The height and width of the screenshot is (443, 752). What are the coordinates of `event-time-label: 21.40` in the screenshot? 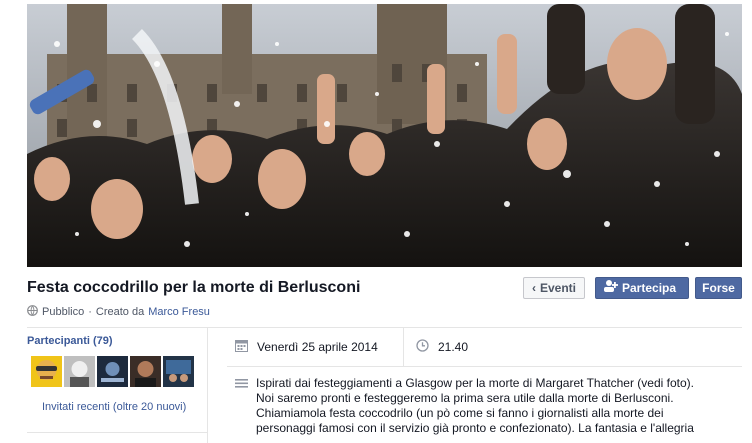 It's located at (453, 347).